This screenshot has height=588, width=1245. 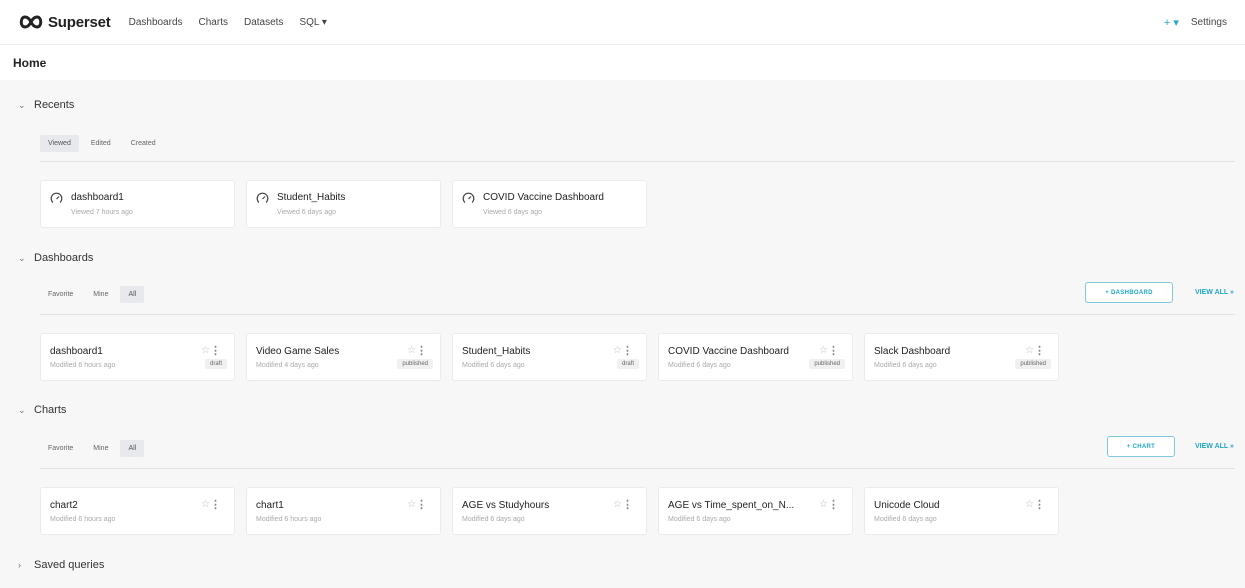 I want to click on chart-card: chart2 Modified 6 hours ago ☆ ⋮, so click(x=137, y=511).